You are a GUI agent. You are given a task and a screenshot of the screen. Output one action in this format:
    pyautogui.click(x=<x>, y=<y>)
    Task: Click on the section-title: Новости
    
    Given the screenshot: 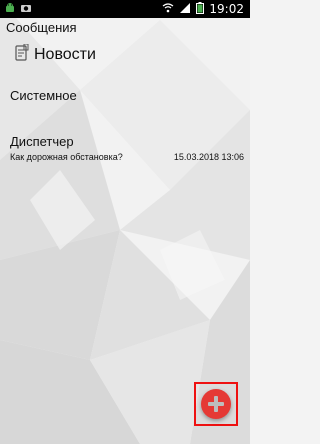 What is the action you would take?
    pyautogui.click(x=65, y=54)
    